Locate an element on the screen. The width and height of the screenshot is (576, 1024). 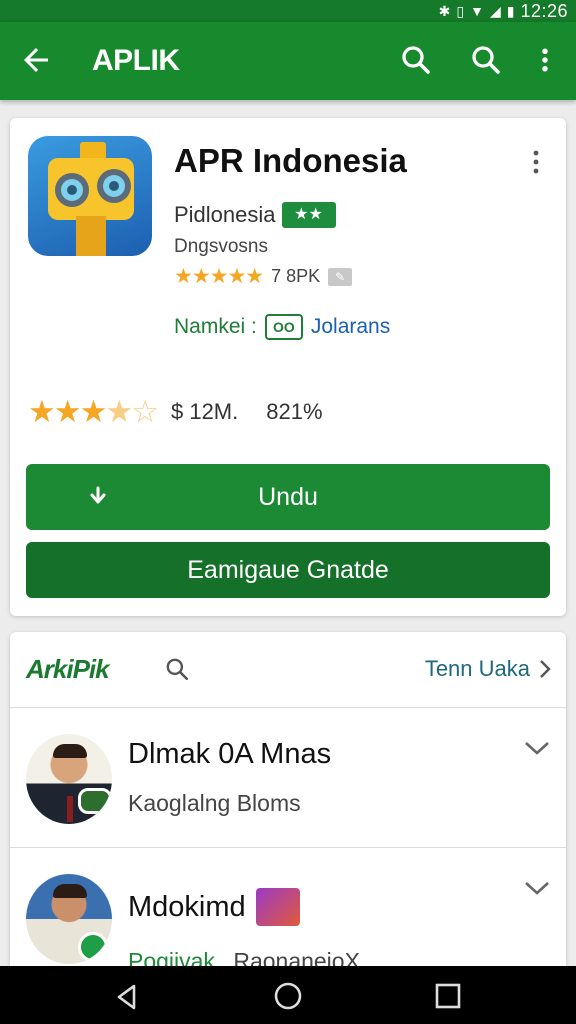
nav-back-icon is located at coordinates (127, 997).